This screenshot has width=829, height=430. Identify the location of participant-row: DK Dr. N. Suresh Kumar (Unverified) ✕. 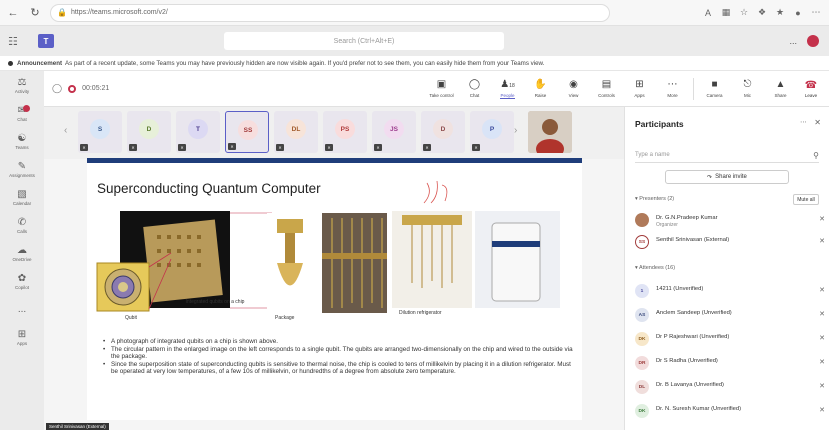
(730, 411).